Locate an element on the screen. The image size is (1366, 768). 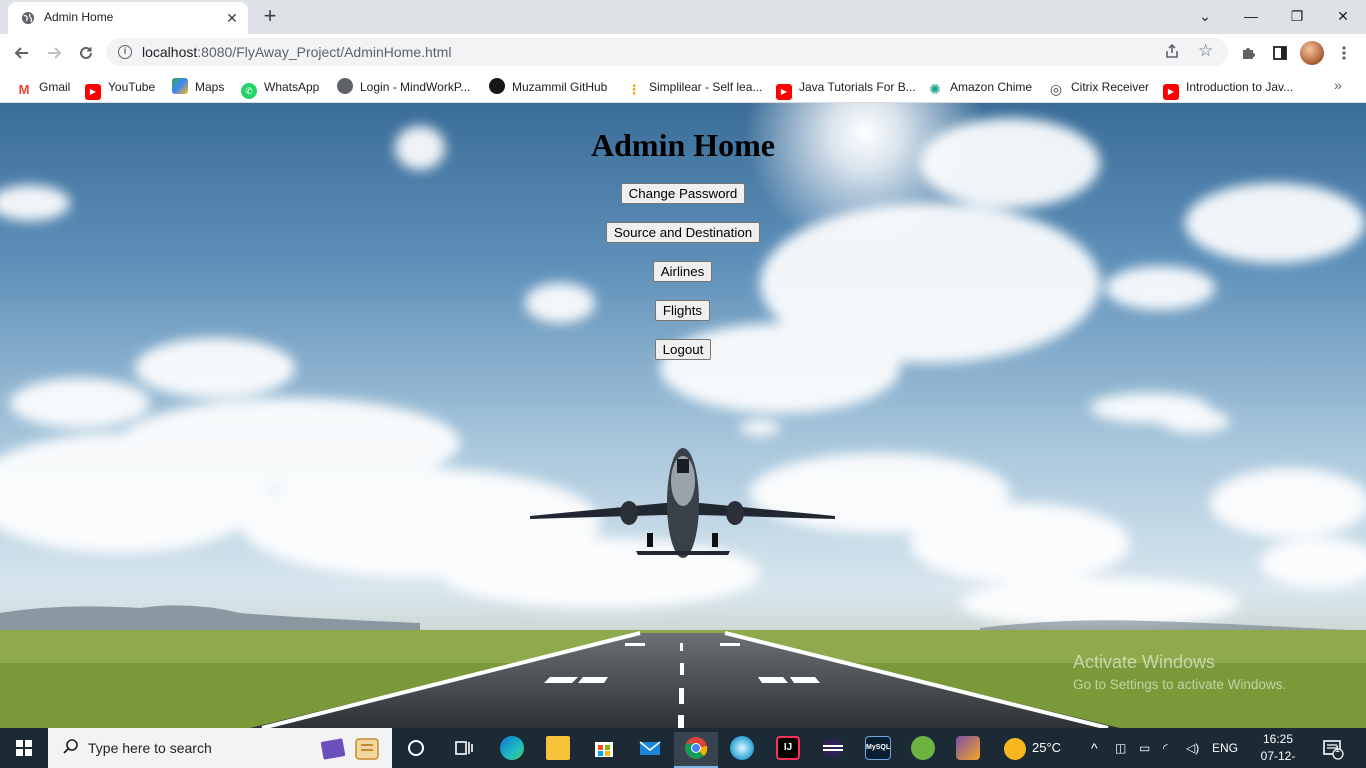
taskbar-clock: 16:25 07-12-2022 is located at coordinates (1278, 749).